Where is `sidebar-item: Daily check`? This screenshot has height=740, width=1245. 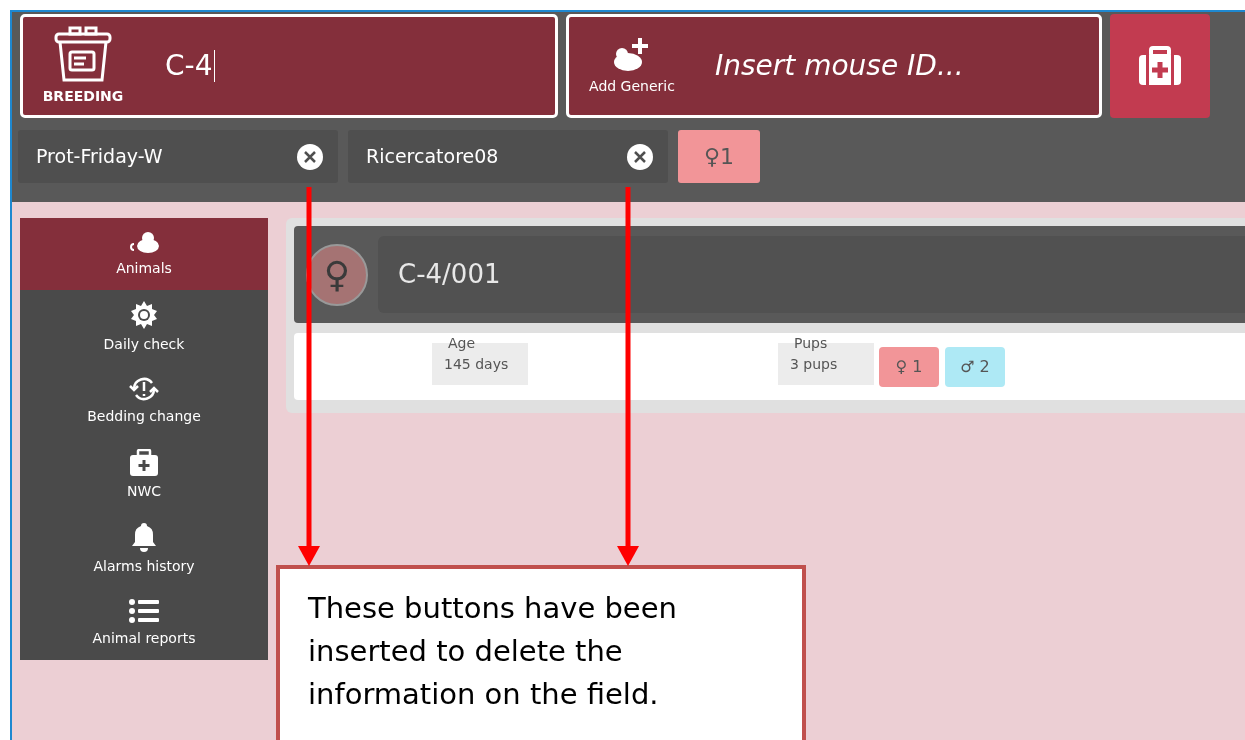 sidebar-item: Daily check is located at coordinates (144, 327).